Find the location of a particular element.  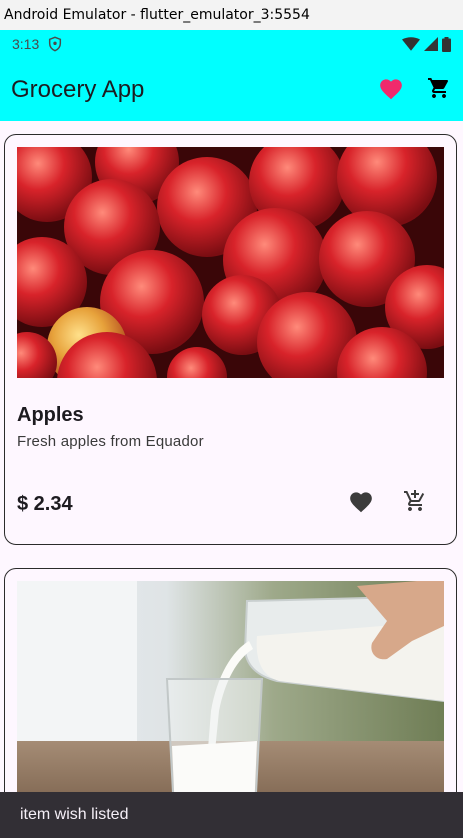

product-name: Apples is located at coordinates (50, 415).